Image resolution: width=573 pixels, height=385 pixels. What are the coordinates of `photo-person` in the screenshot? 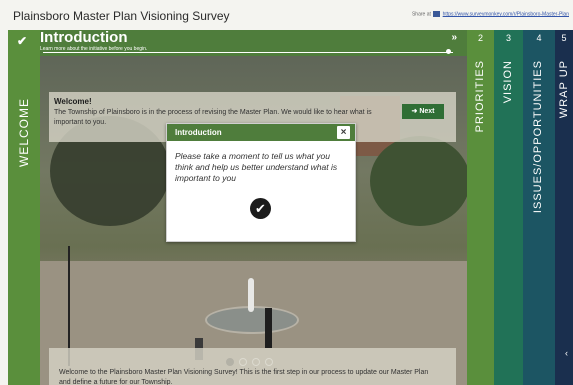 It's located at (268, 328).